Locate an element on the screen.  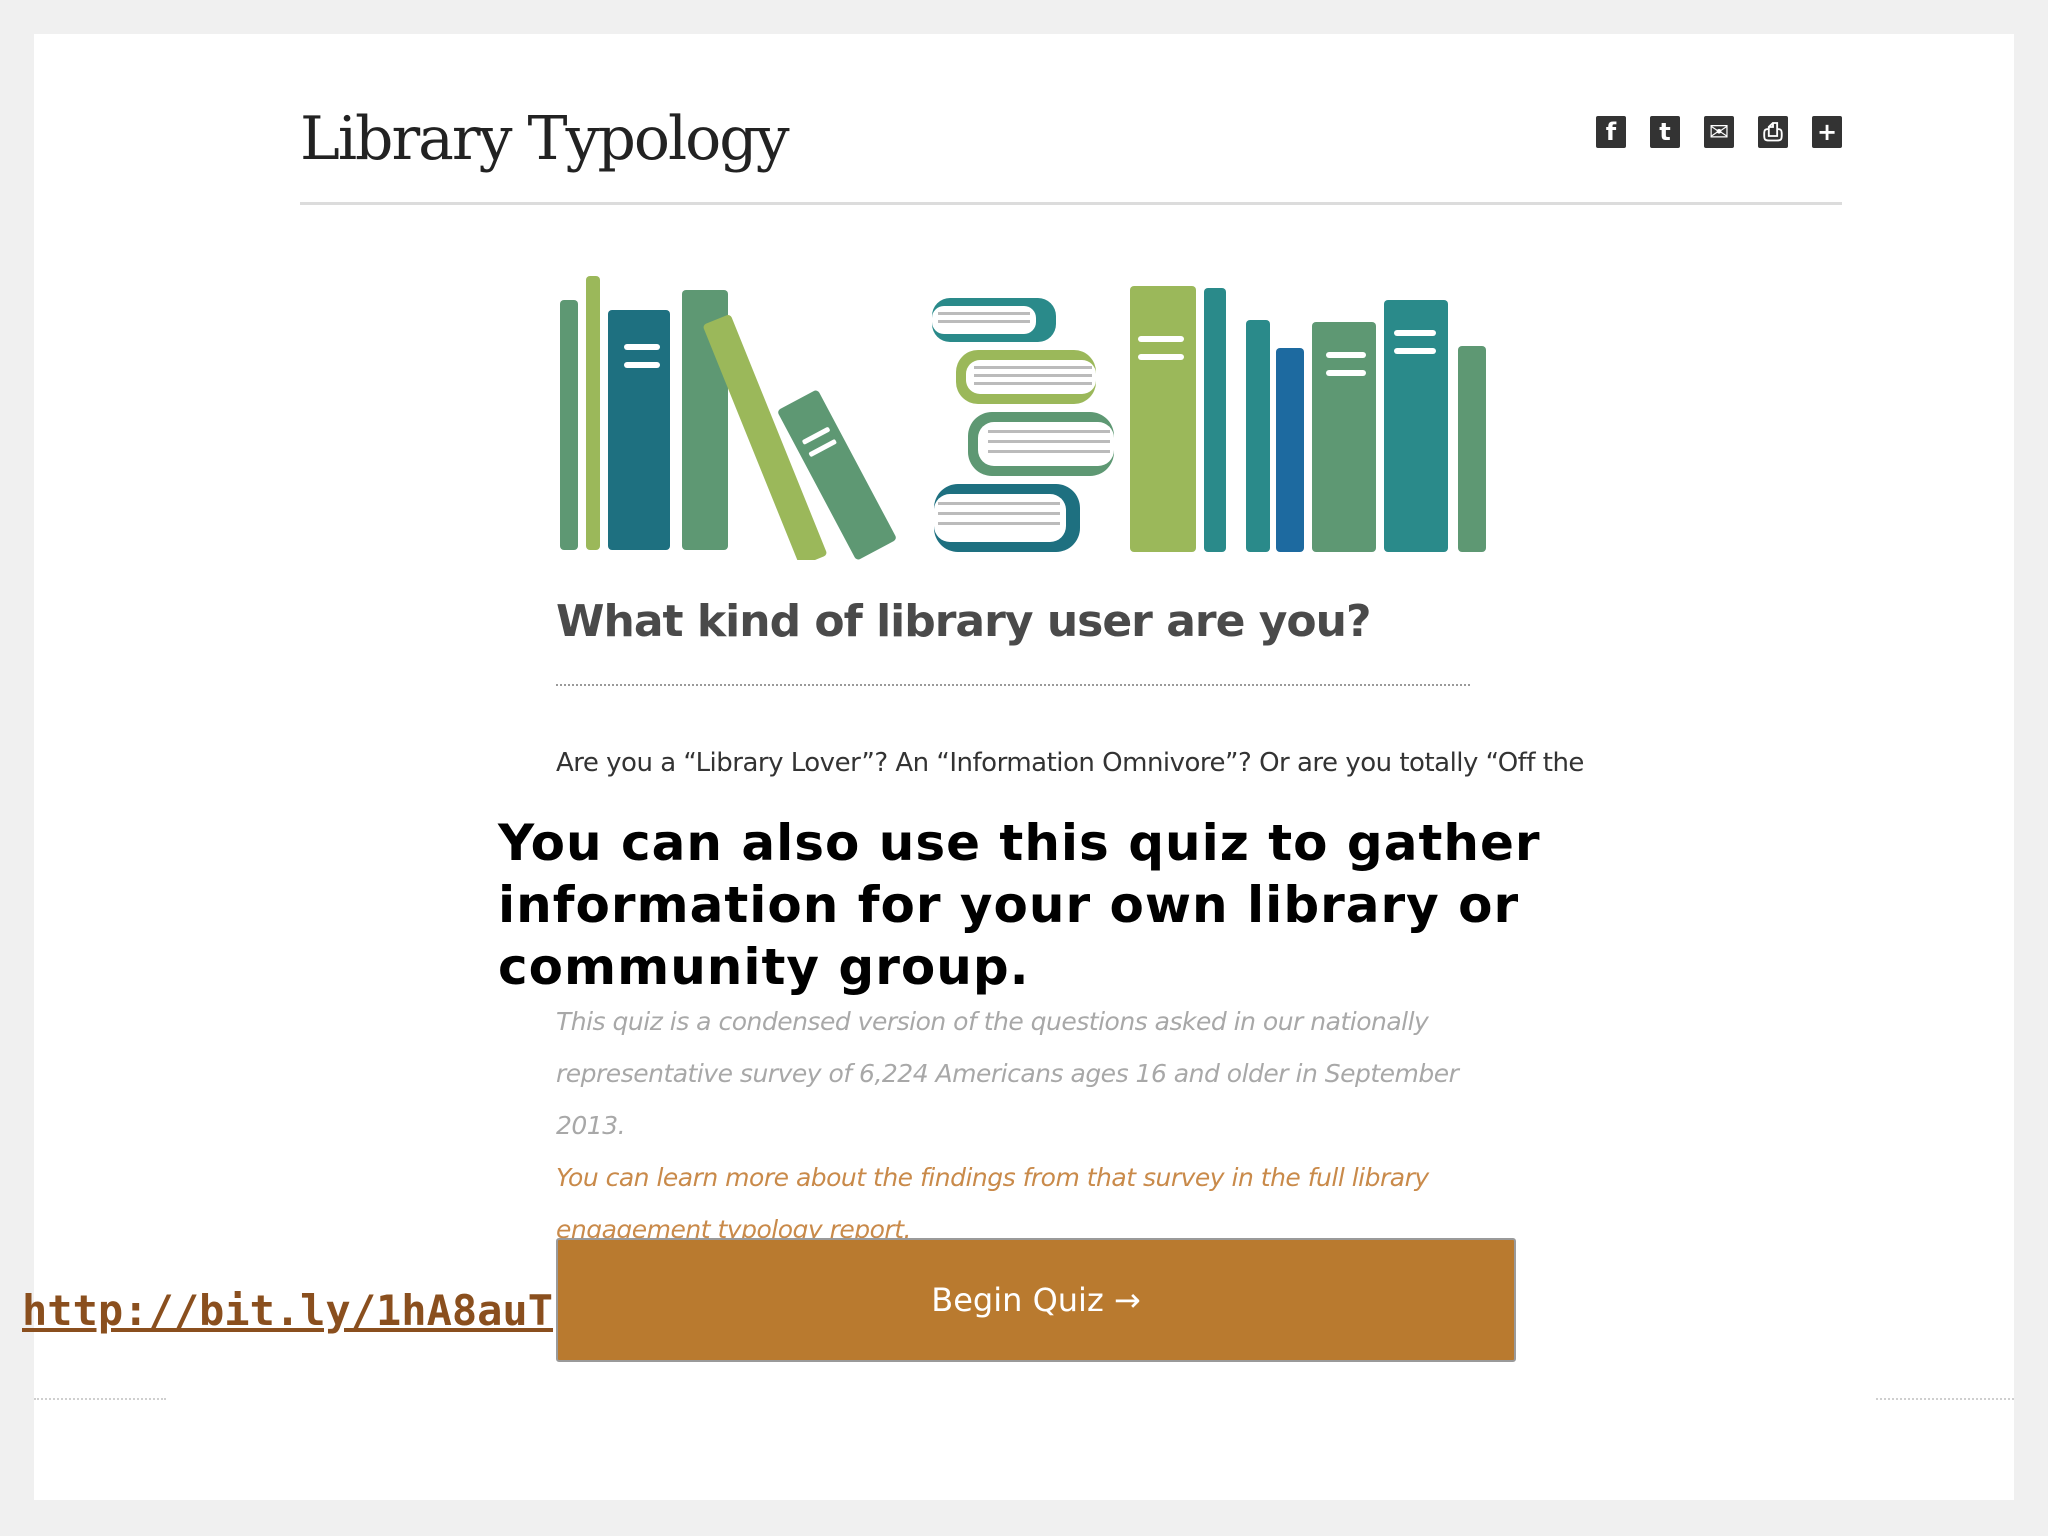
print-icon: ⎙ is located at coordinates (1773, 132).